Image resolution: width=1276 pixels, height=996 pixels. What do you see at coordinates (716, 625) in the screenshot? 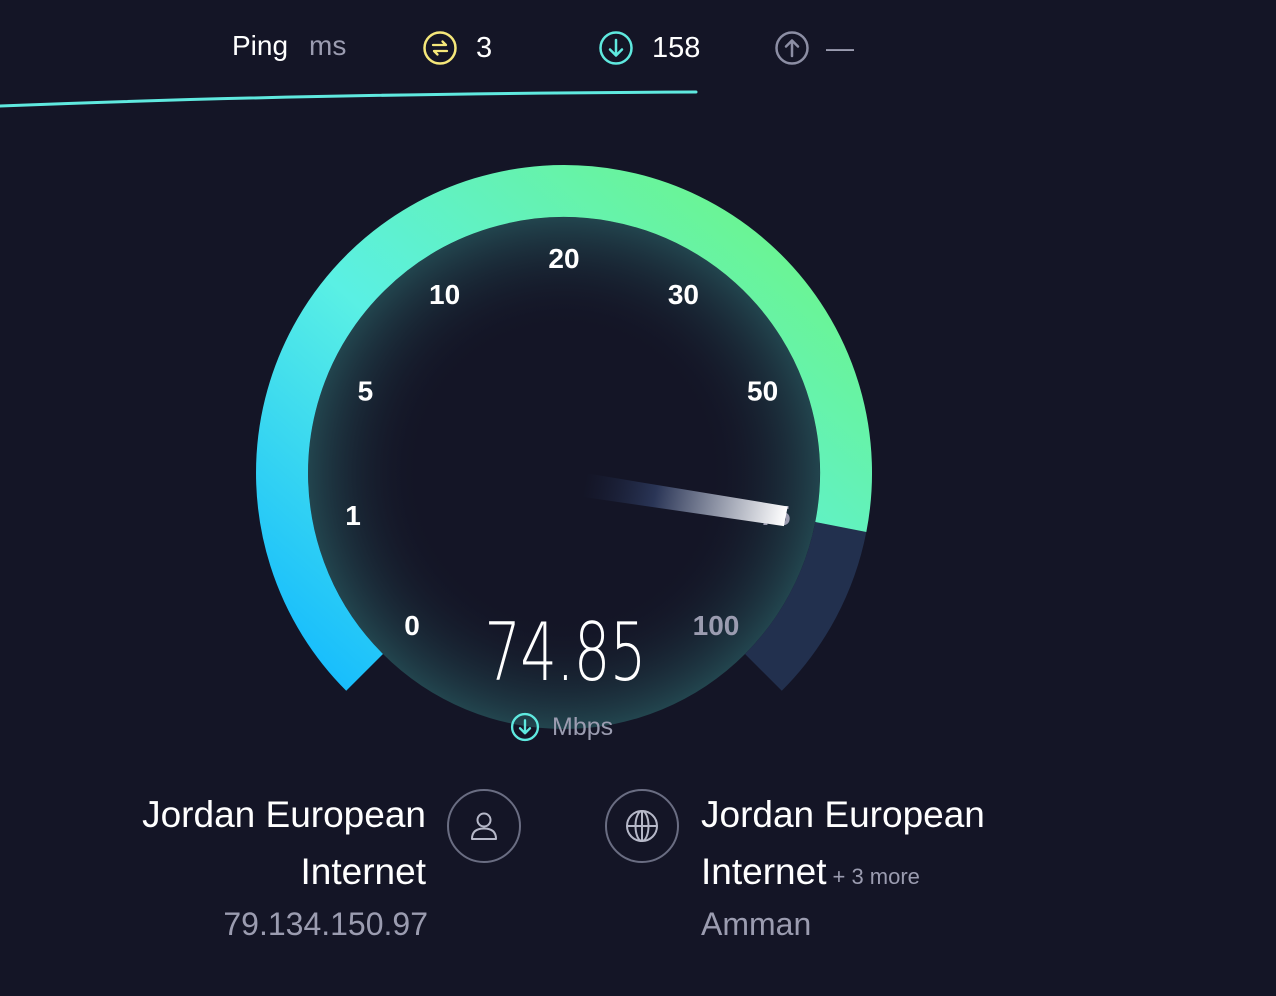
I see `gauge-tick-label: 100` at bounding box center [716, 625].